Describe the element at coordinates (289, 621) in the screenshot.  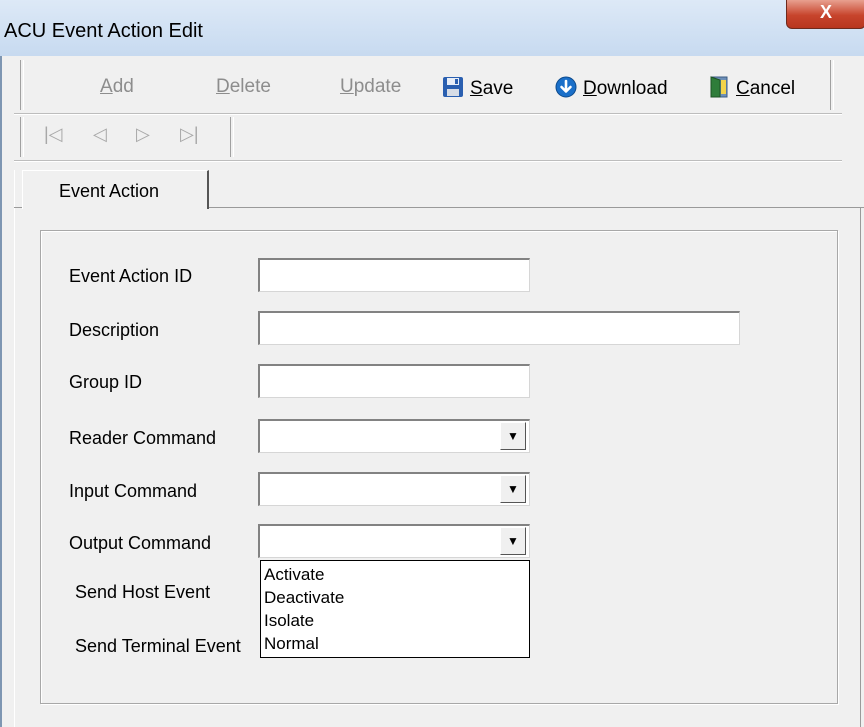
I see `dropdown-option-isolate: Isolate` at that location.